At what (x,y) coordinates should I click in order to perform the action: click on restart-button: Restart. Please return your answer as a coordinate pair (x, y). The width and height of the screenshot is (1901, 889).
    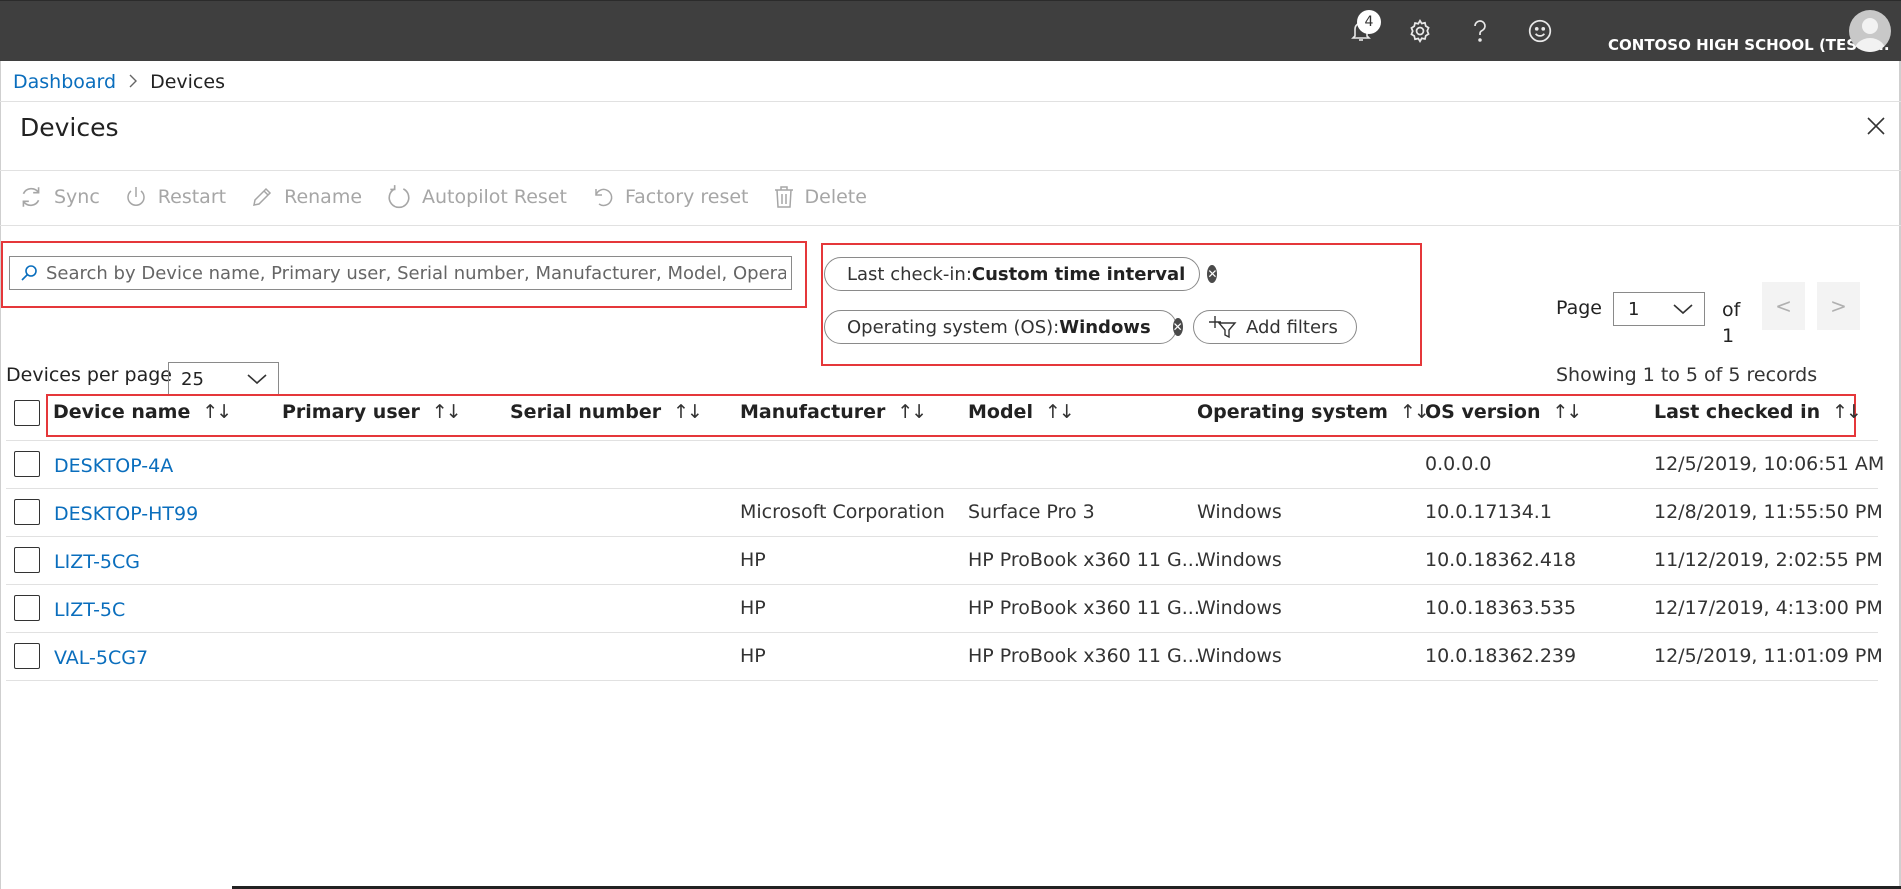
    Looking at the image, I should click on (175, 197).